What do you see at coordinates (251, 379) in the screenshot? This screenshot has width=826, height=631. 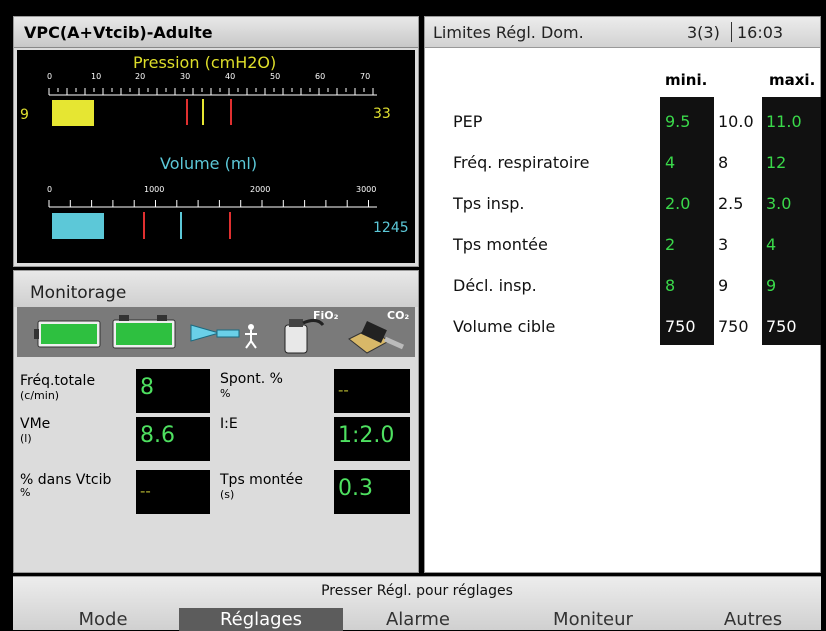 I see `spont-label: Spont. %` at bounding box center [251, 379].